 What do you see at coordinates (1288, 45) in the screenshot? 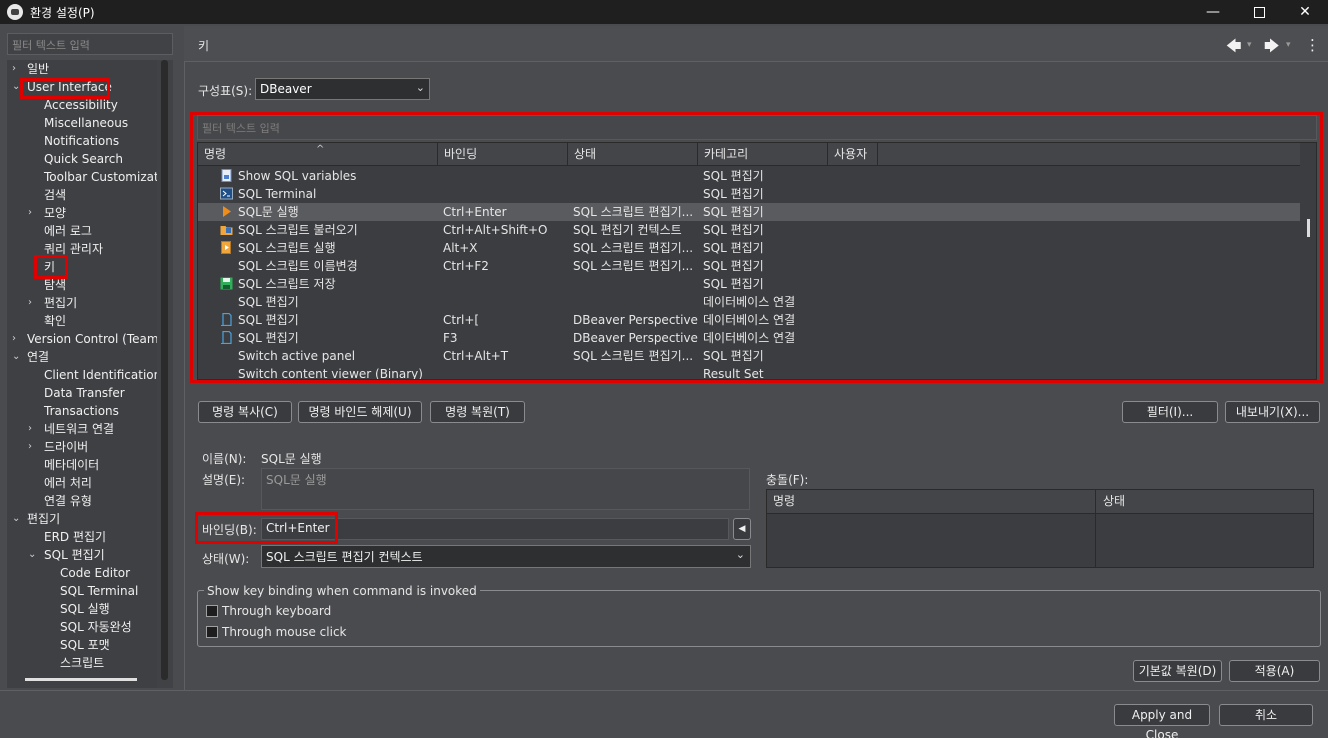
I see `forward-dropdown-icon: ▾` at bounding box center [1288, 45].